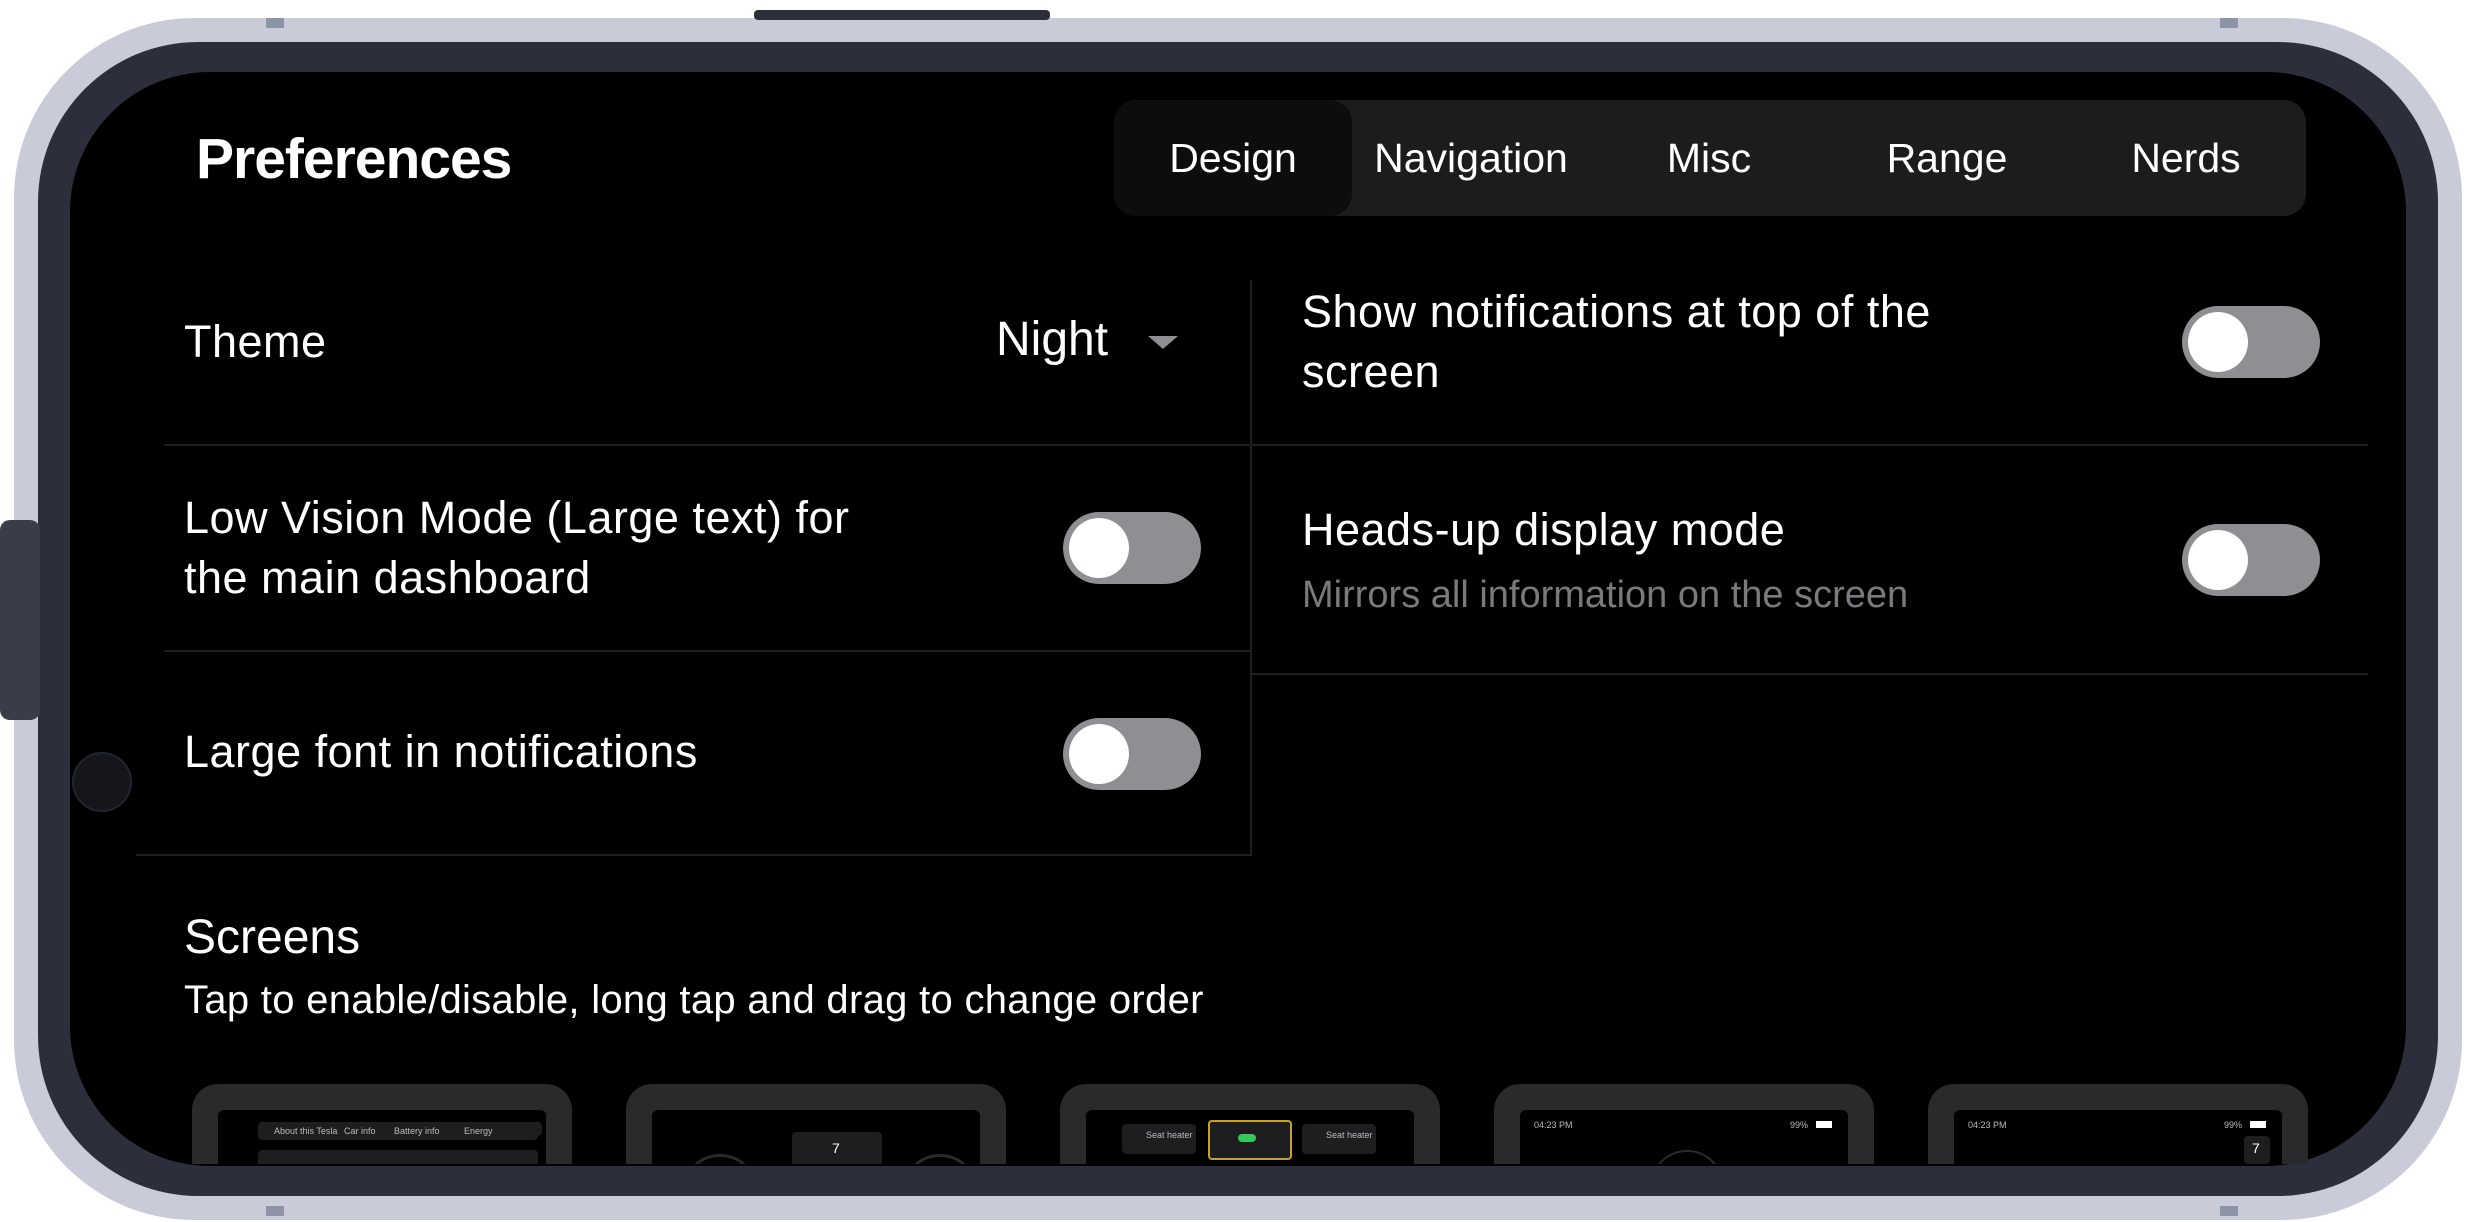 The width and height of the screenshot is (2476, 1222). I want to click on tab-bar: Design Navigation Misc Range Nerds, so click(1710, 158).